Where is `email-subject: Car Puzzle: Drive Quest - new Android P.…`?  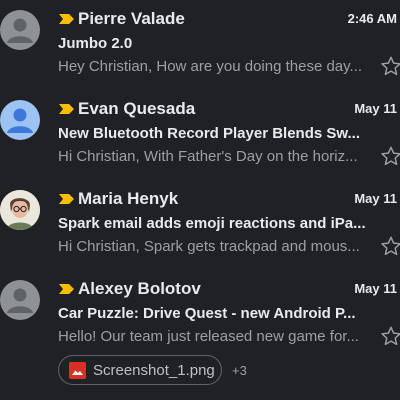 email-subject: Car Puzzle: Drive Quest - new Android P.… is located at coordinates (207, 313).